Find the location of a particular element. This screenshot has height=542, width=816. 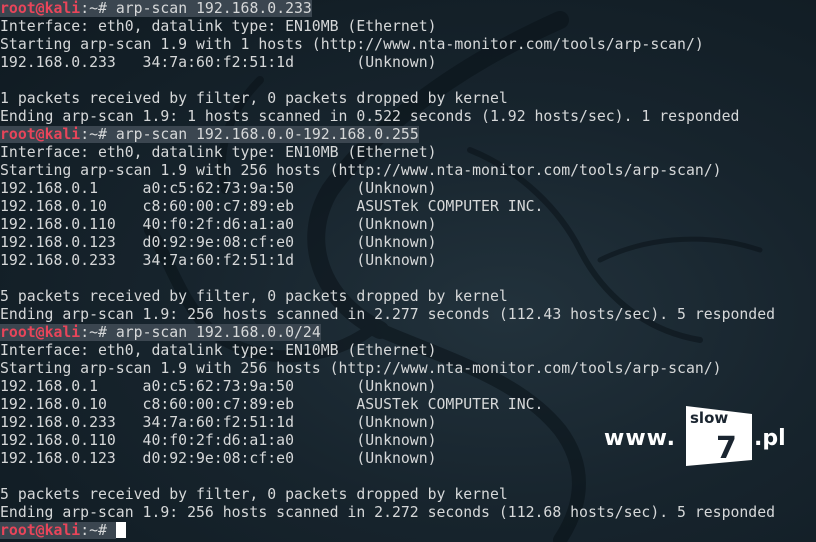

slow7-logo-icon: slow 7 is located at coordinates (719, 436).